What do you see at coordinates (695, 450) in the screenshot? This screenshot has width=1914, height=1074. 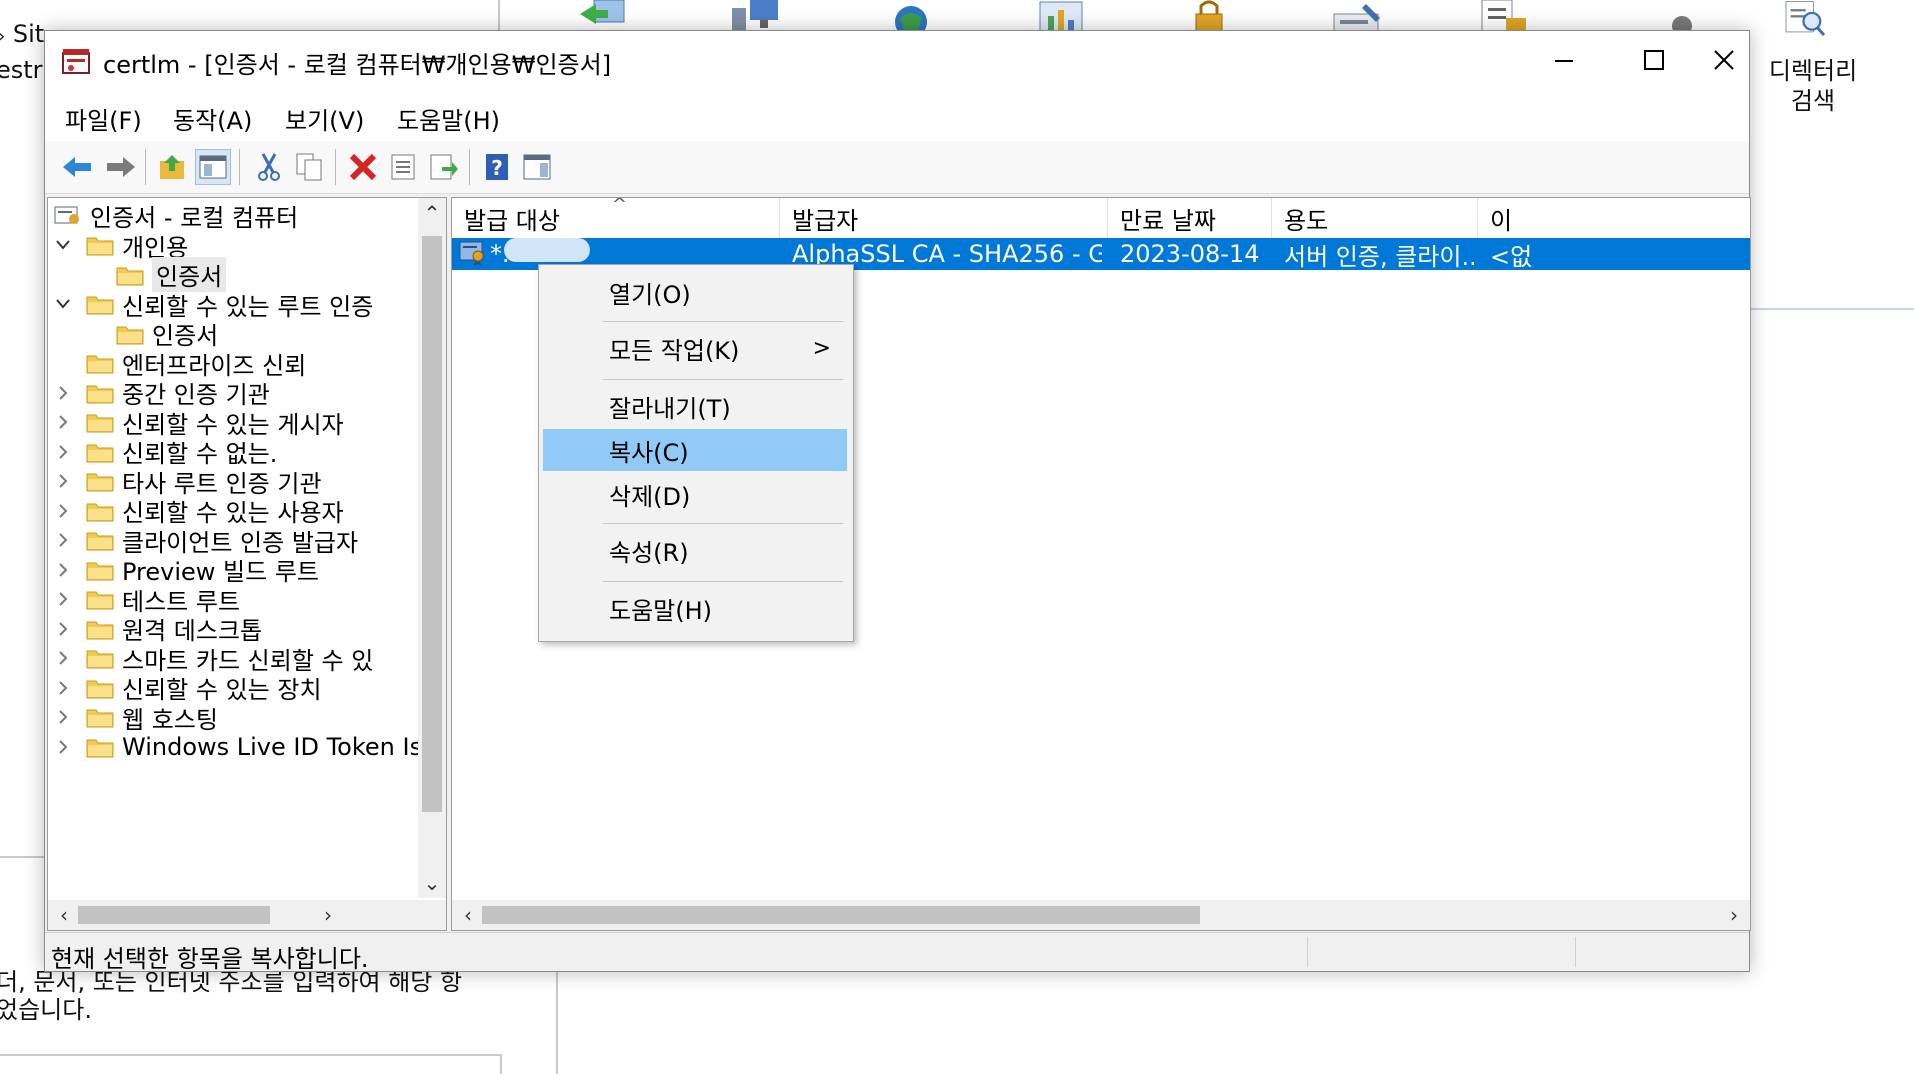 I see `menu-item-copy: 복사(C)` at bounding box center [695, 450].